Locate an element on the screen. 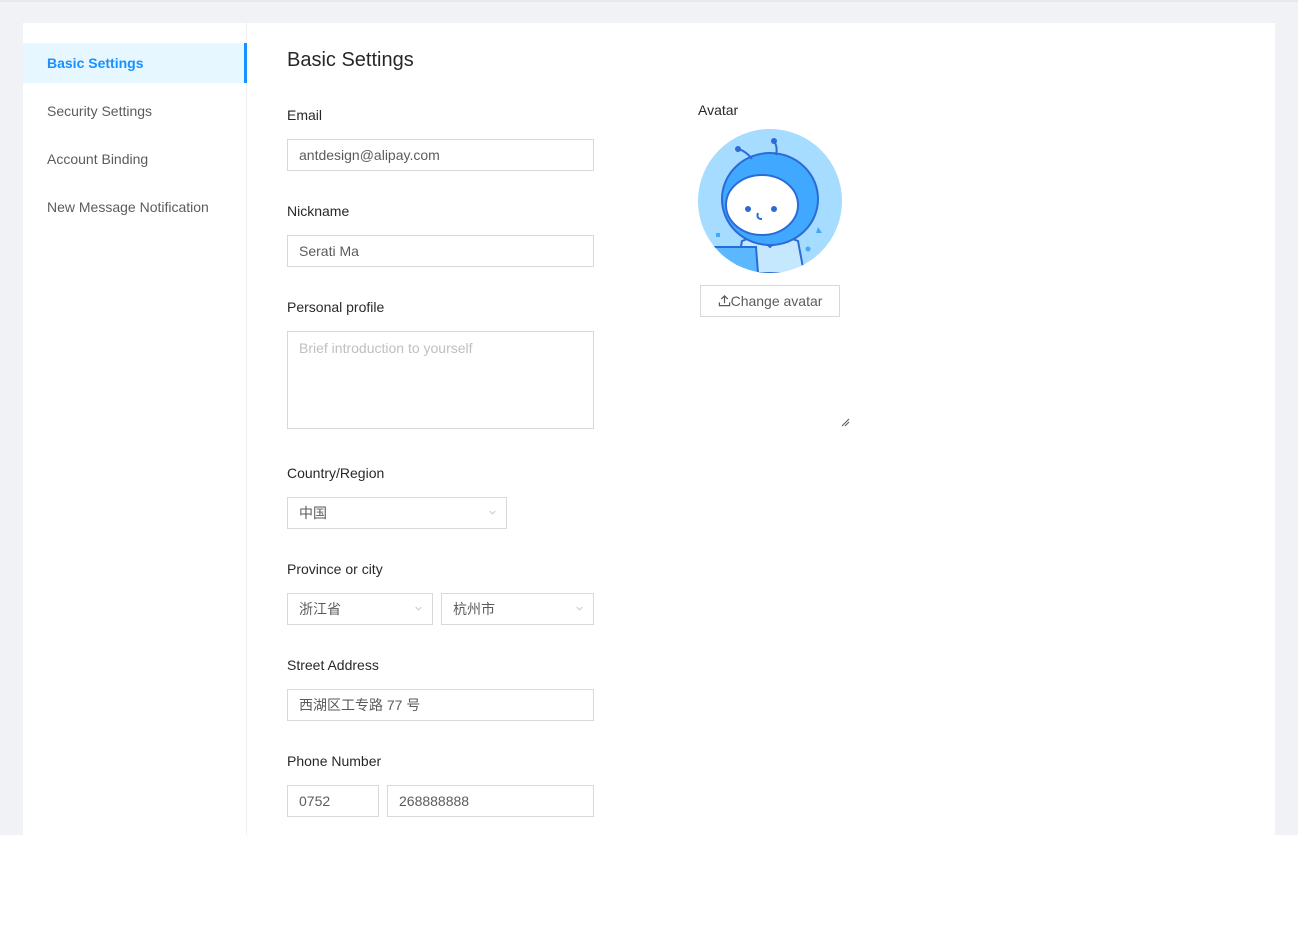 Image resolution: width=1298 pixels, height=944 pixels. nickname-label: Nickname is located at coordinates (318, 211).